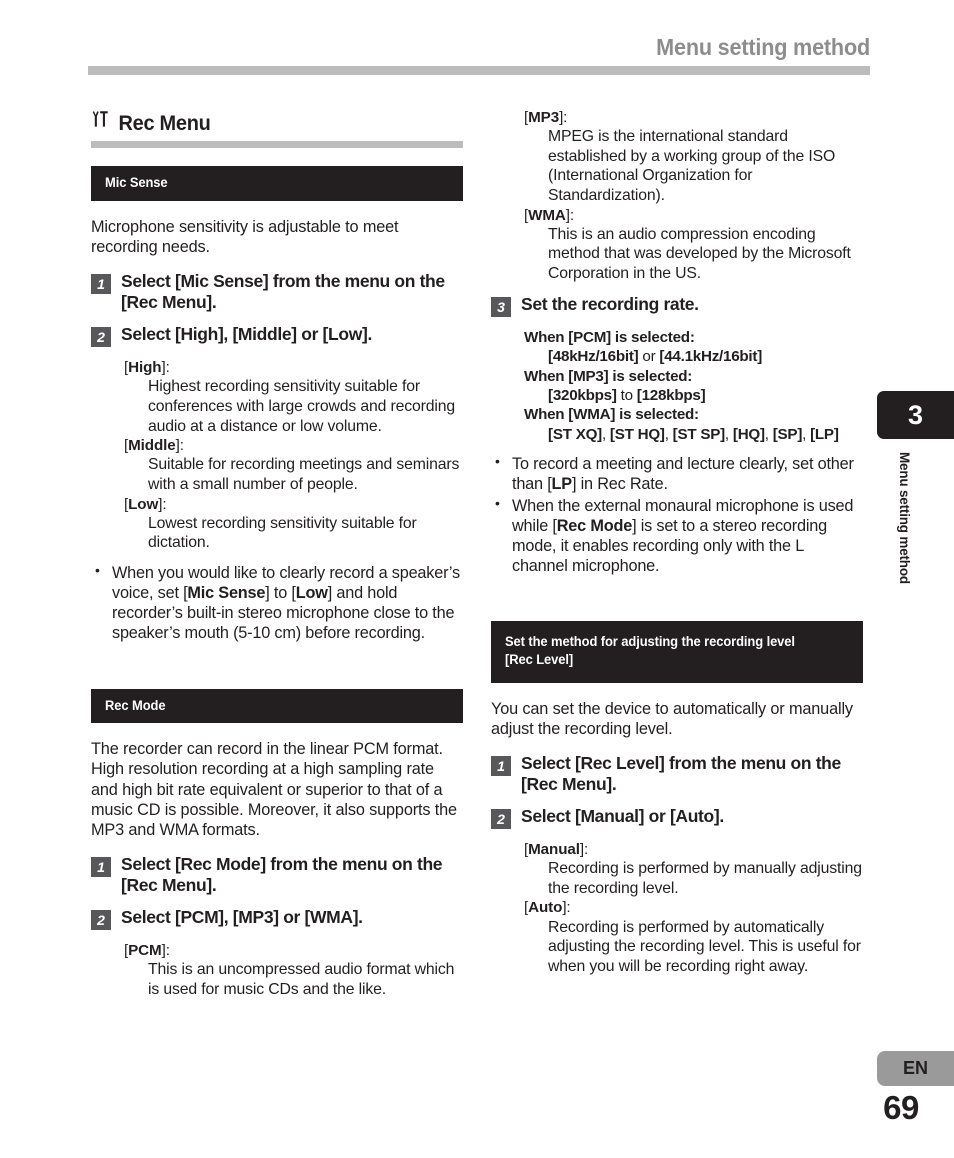  I want to click on step-text: Select [PCM], [MP3] or [WMA]., so click(242, 916).